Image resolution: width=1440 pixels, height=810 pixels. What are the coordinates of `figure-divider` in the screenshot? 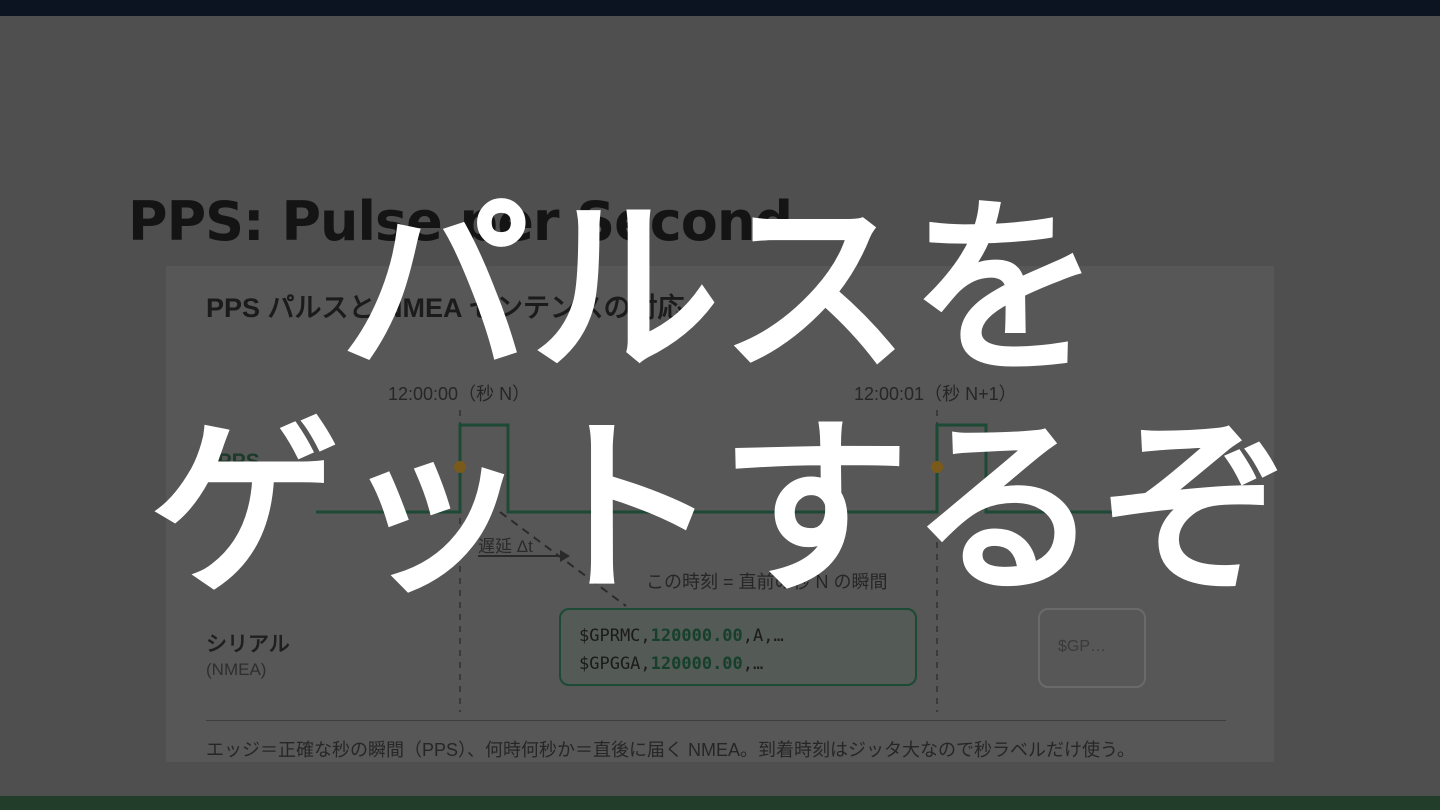 It's located at (716, 720).